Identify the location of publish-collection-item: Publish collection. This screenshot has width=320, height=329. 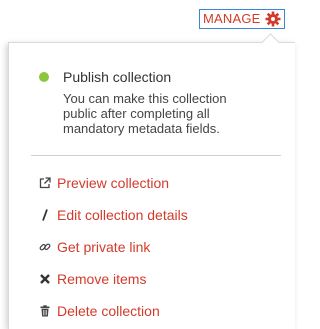
(152, 77).